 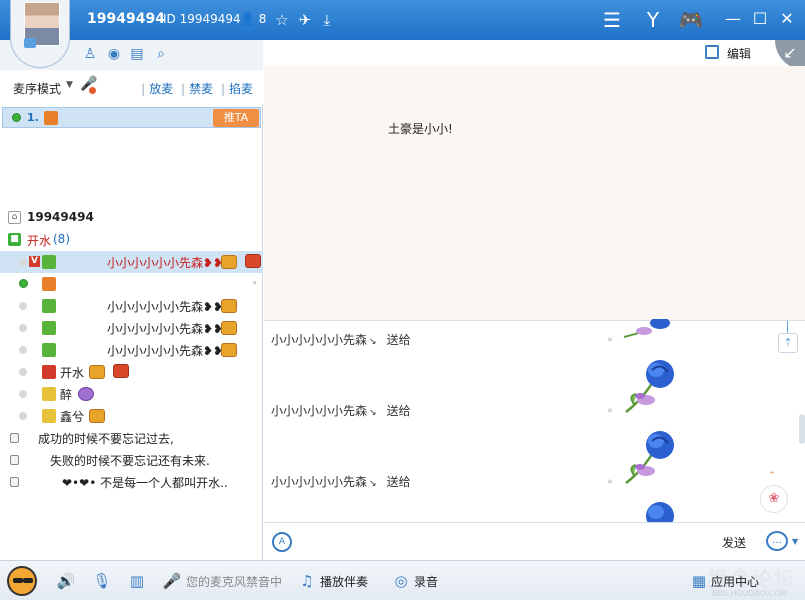 I want to click on chevron-up-icon: ⌃, so click(x=772, y=476).